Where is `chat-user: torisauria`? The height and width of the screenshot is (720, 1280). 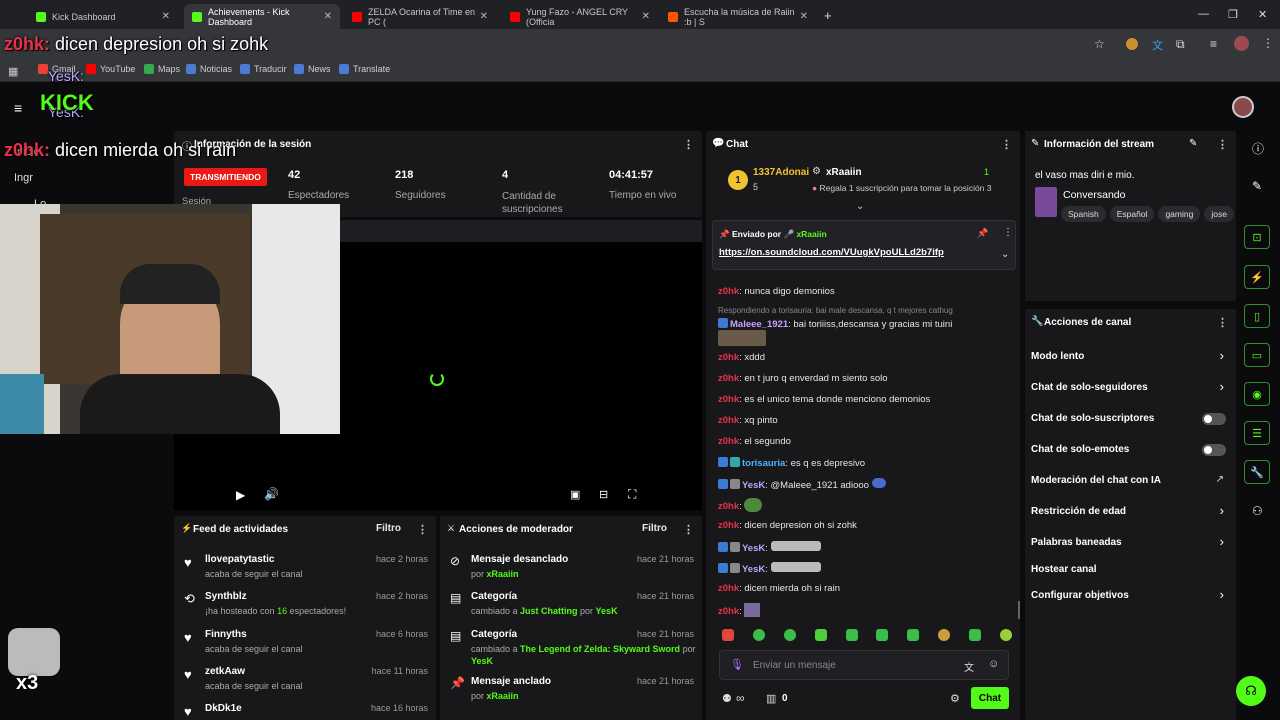
chat-user: torisauria is located at coordinates (763, 463).